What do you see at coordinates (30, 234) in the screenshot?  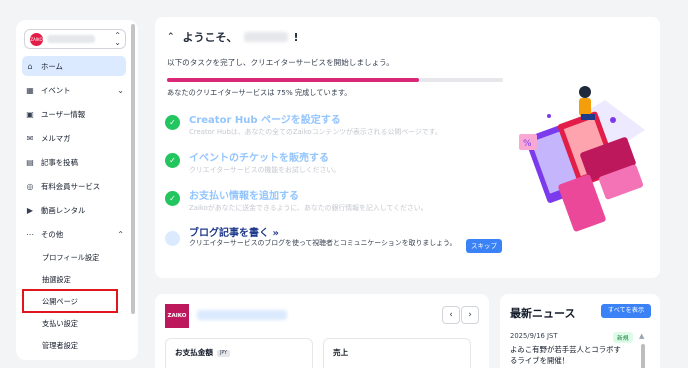 I see `more-icon: ⋯` at bounding box center [30, 234].